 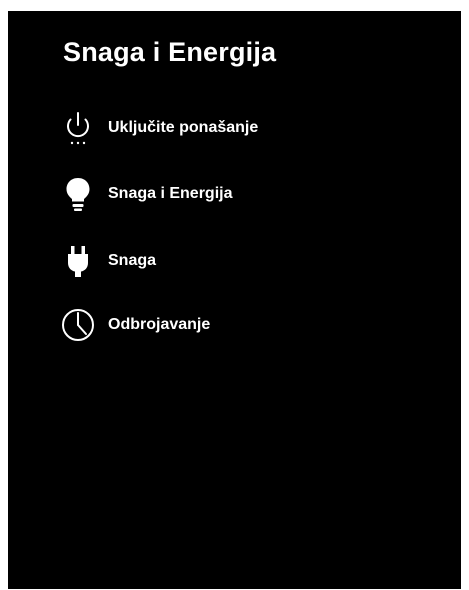 What do you see at coordinates (78, 261) in the screenshot?
I see `power-plug-icon` at bounding box center [78, 261].